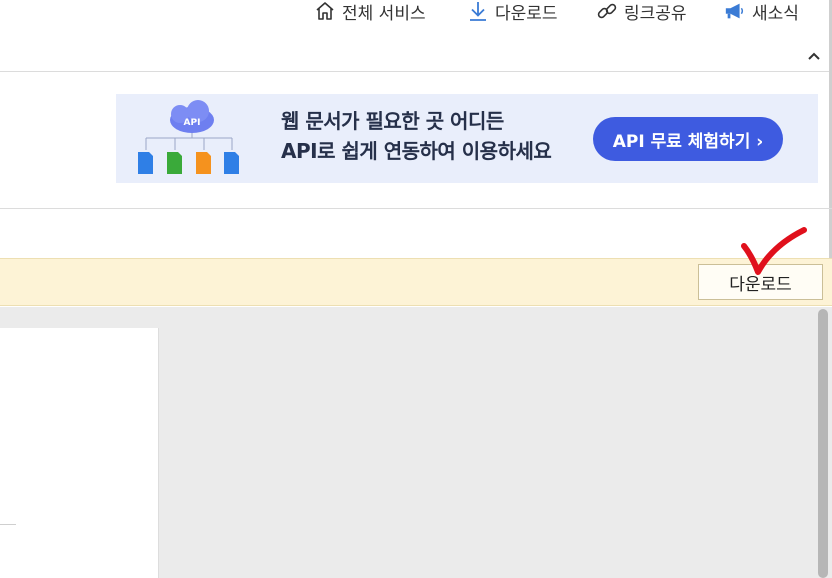 This screenshot has width=832, height=578. Describe the element at coordinates (607, 11) in the screenshot. I see `link-icon` at that location.